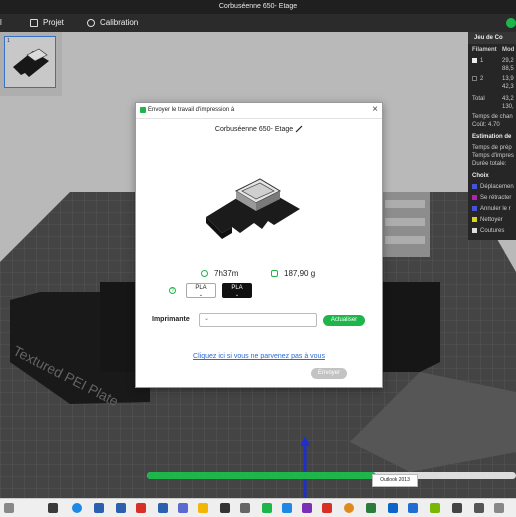 The width and height of the screenshot is (516, 517). What do you see at coordinates (435, 508) in the screenshot?
I see `nvidia-icon` at bounding box center [435, 508].